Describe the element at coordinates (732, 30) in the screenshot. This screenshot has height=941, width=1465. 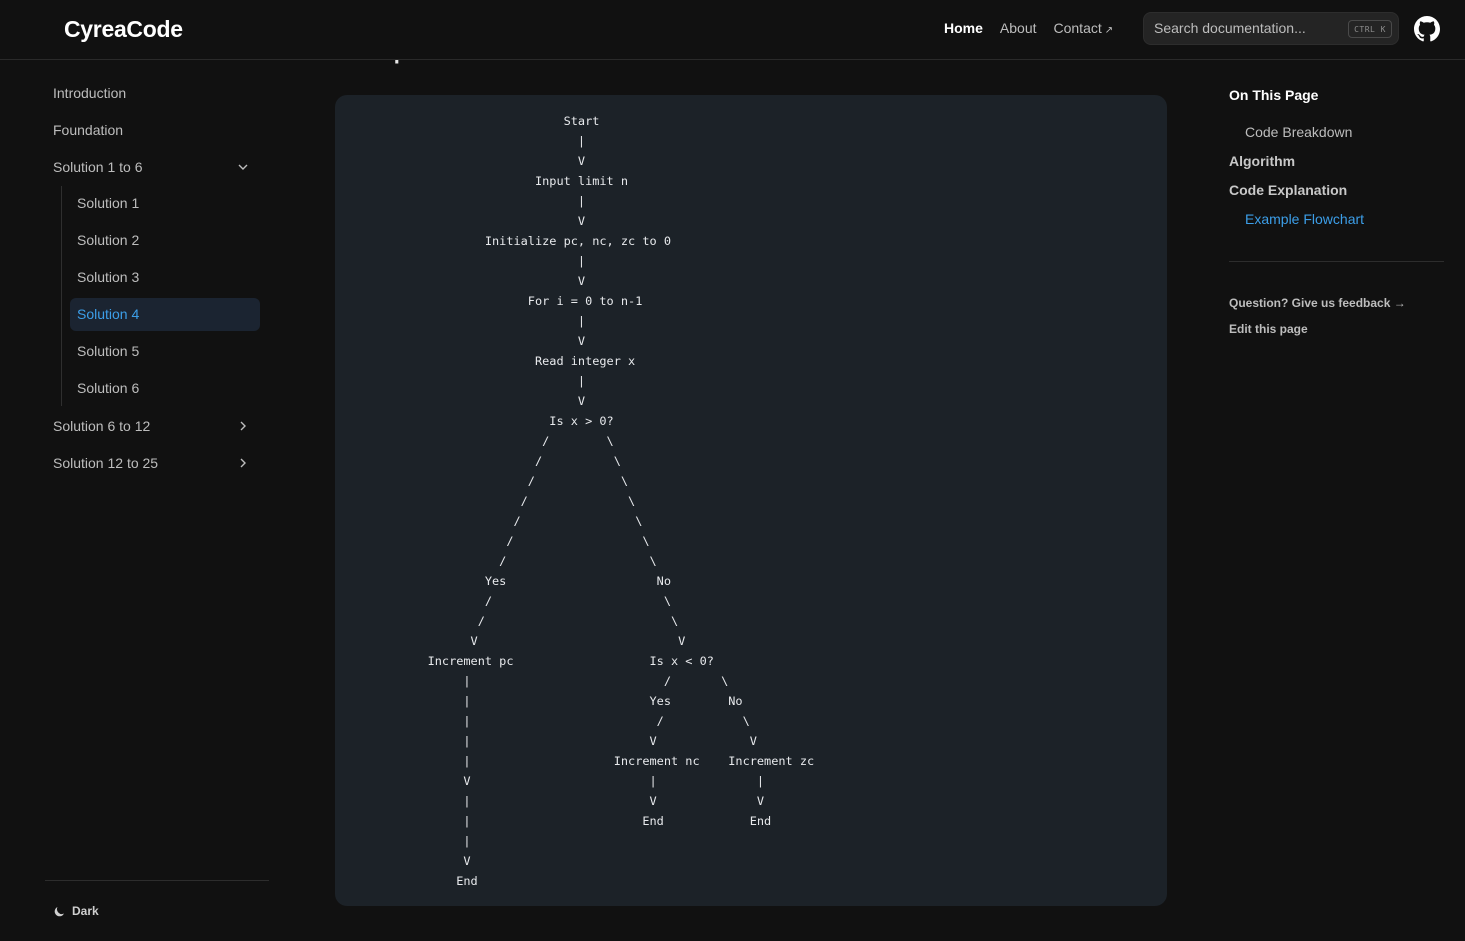
I see `top-navbar: CyreaCode Home About Contact↗ CTRL K` at that location.